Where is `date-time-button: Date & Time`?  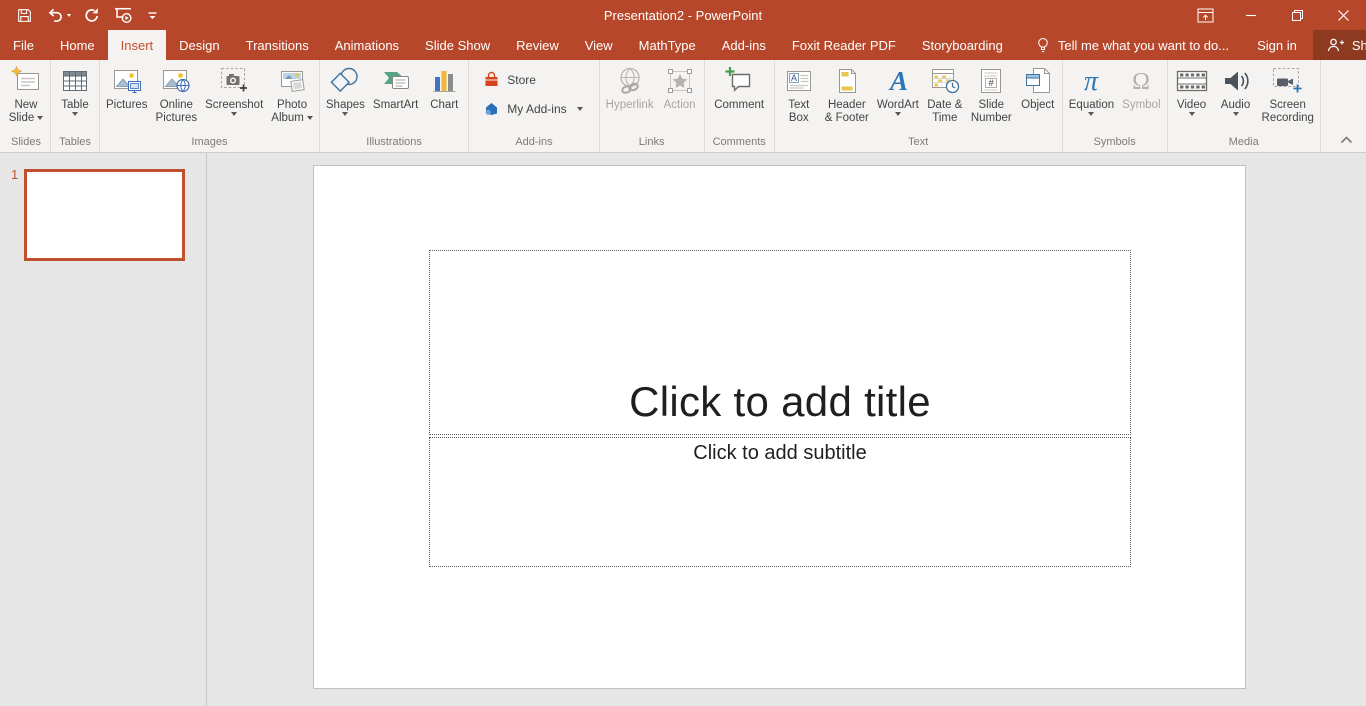 date-time-button: Date & Time is located at coordinates (945, 97).